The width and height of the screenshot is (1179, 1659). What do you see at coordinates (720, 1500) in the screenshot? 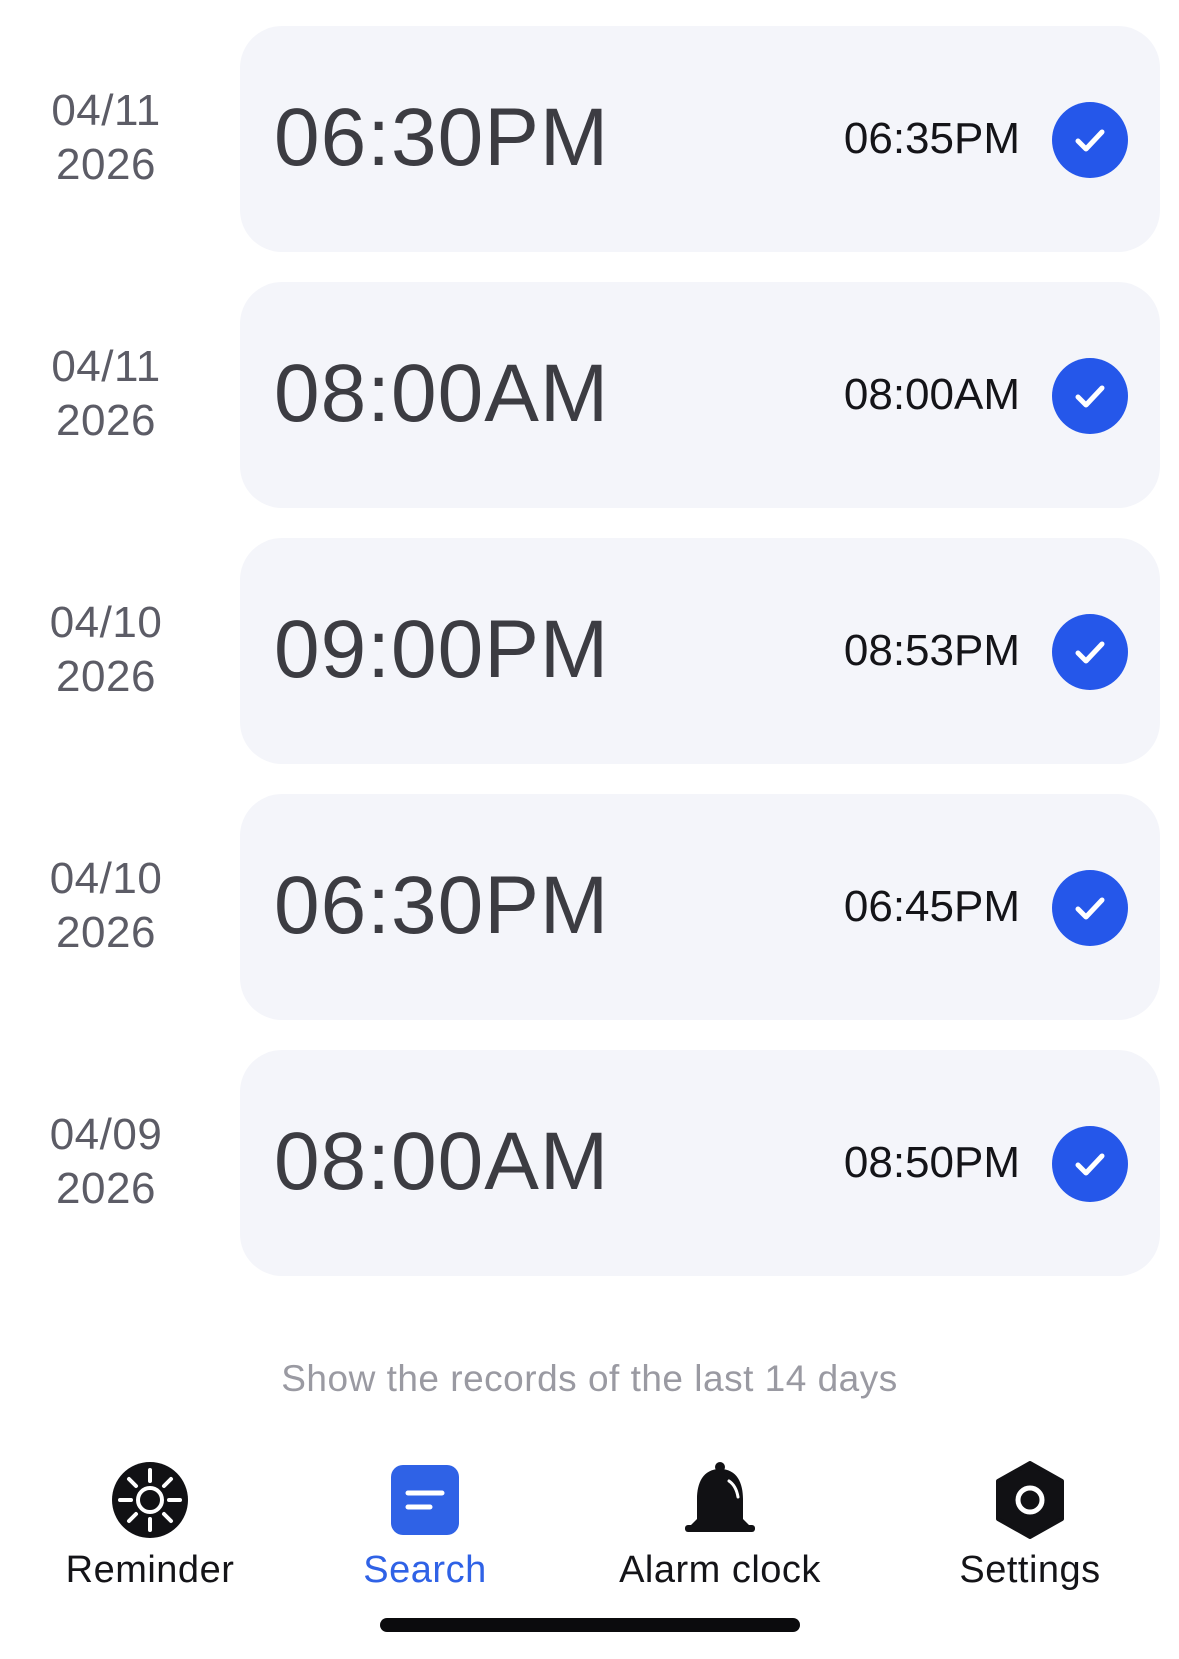
I see `bell-icon` at bounding box center [720, 1500].